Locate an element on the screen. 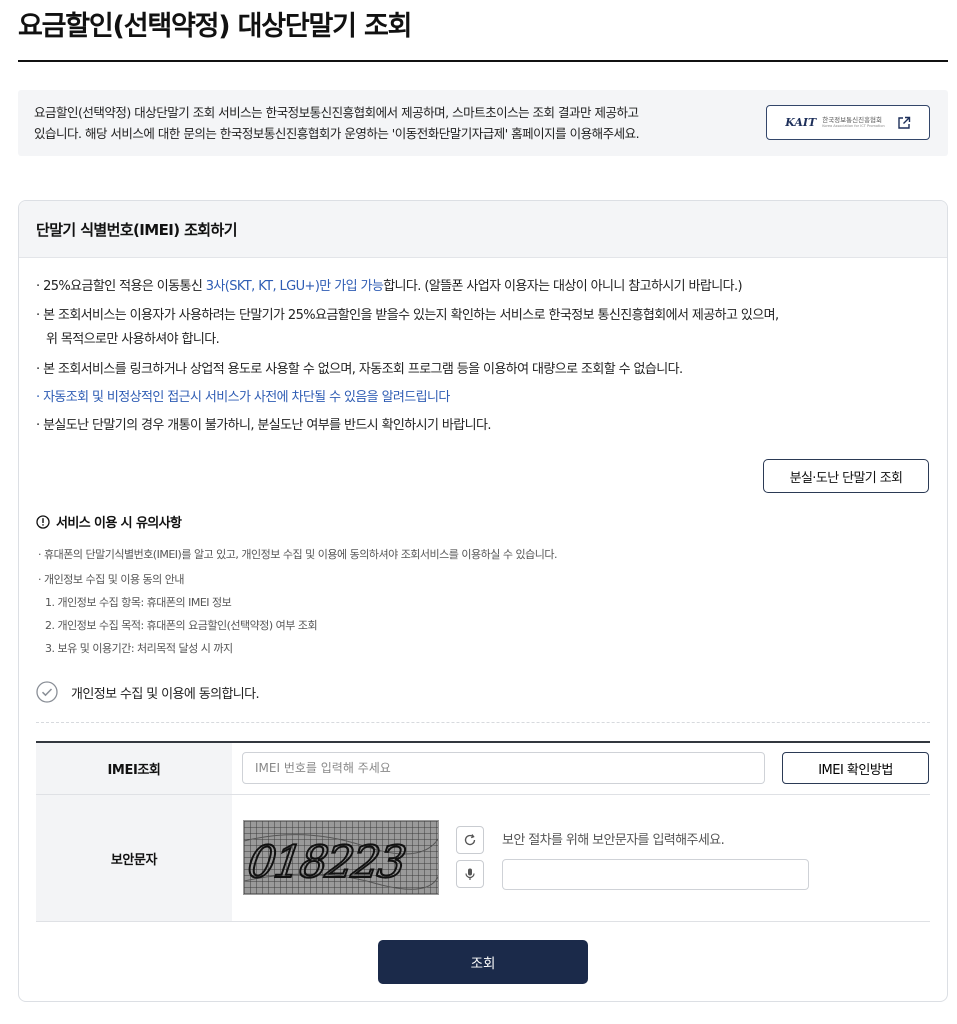  kait-name-en: Korea Association for ICT Promotion is located at coordinates (853, 126).